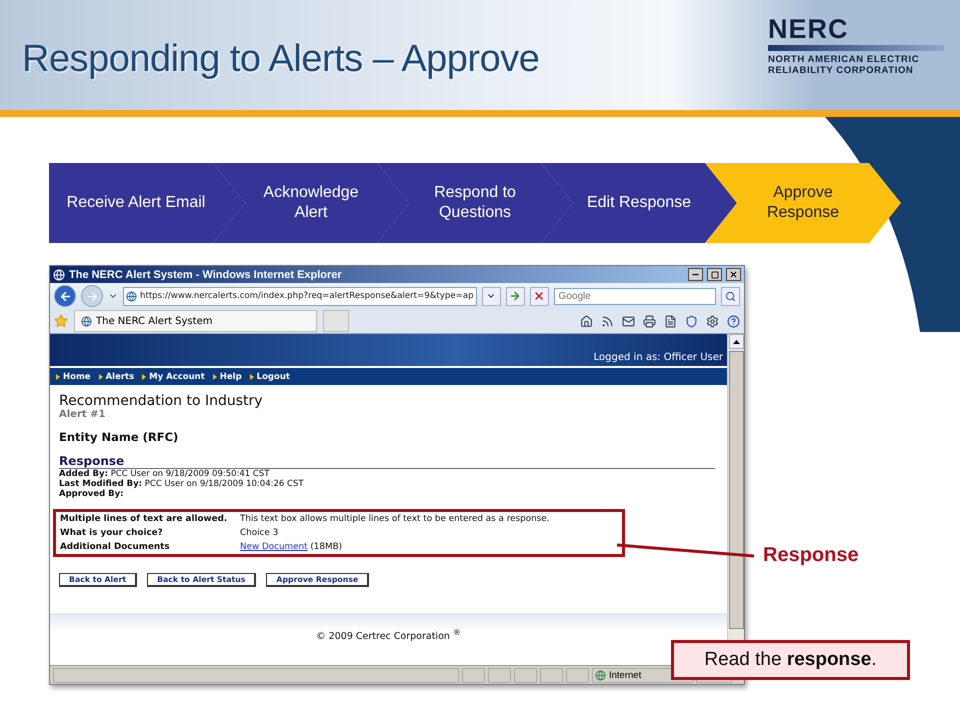 This screenshot has height=720, width=960. What do you see at coordinates (270, 377) in the screenshot?
I see `nav-link: Logout` at bounding box center [270, 377].